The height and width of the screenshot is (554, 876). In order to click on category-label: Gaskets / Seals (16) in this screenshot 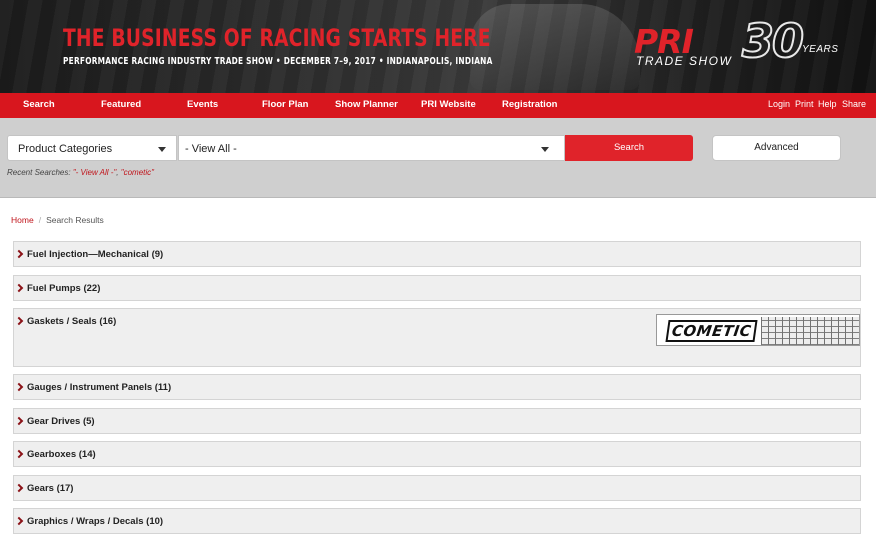, I will do `click(72, 321)`.